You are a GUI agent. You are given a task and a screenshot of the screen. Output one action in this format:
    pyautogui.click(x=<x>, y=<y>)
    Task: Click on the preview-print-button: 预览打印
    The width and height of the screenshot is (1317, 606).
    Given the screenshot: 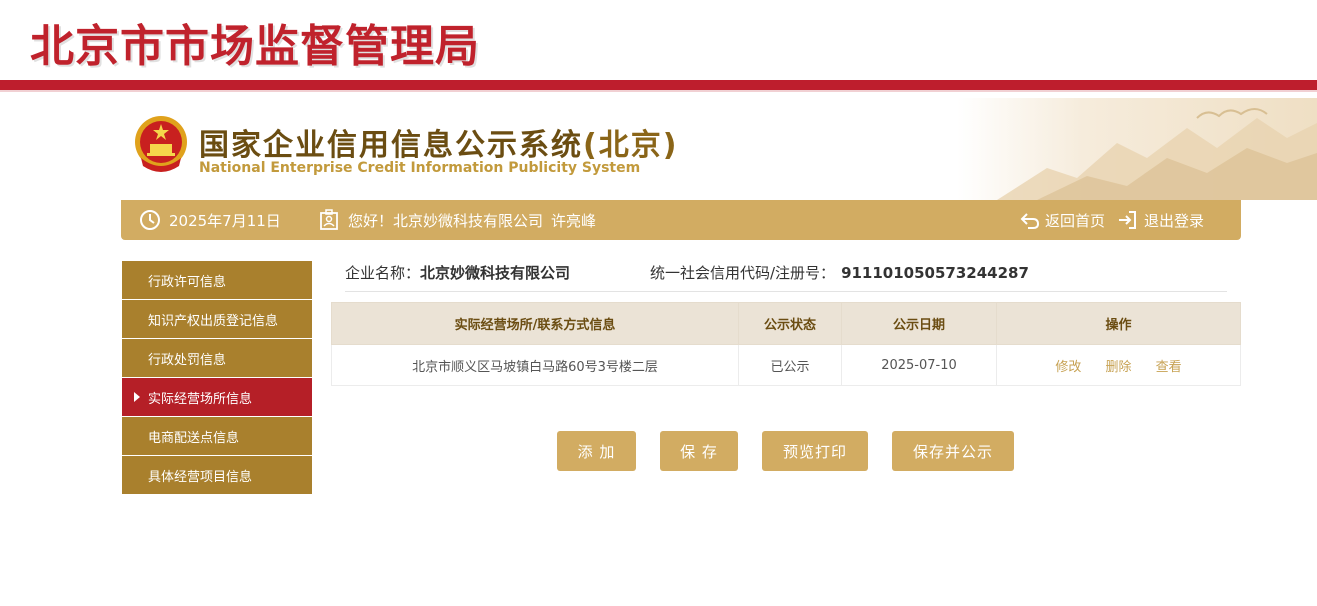 What is the action you would take?
    pyautogui.click(x=815, y=451)
    